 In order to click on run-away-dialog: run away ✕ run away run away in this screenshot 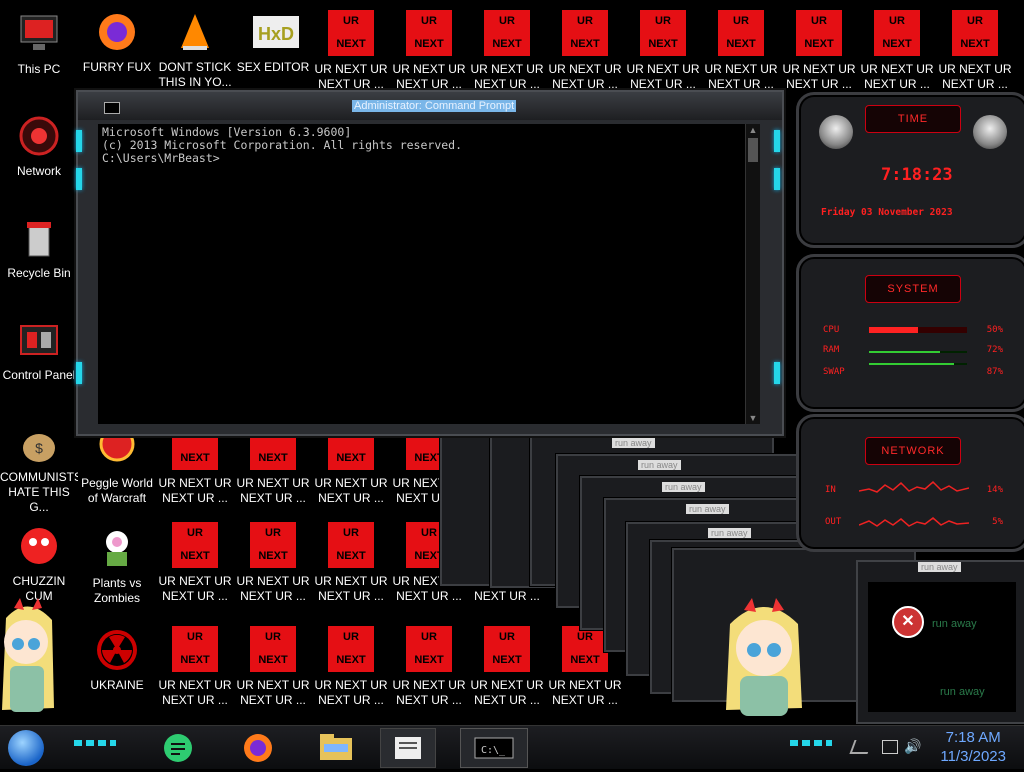, I will do `click(940, 642)`.